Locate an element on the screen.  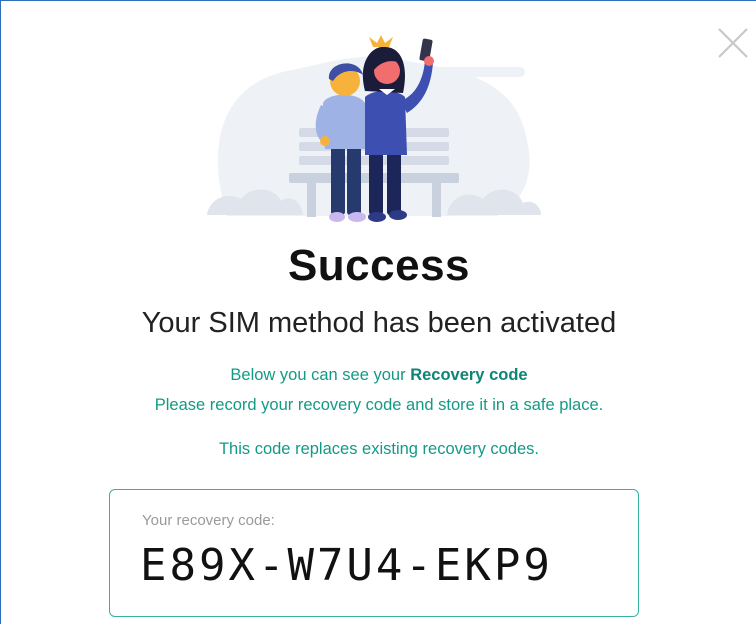
recovery-code-box: Your recovery code: E89X-W7U4-EKP9 is located at coordinates (374, 553).